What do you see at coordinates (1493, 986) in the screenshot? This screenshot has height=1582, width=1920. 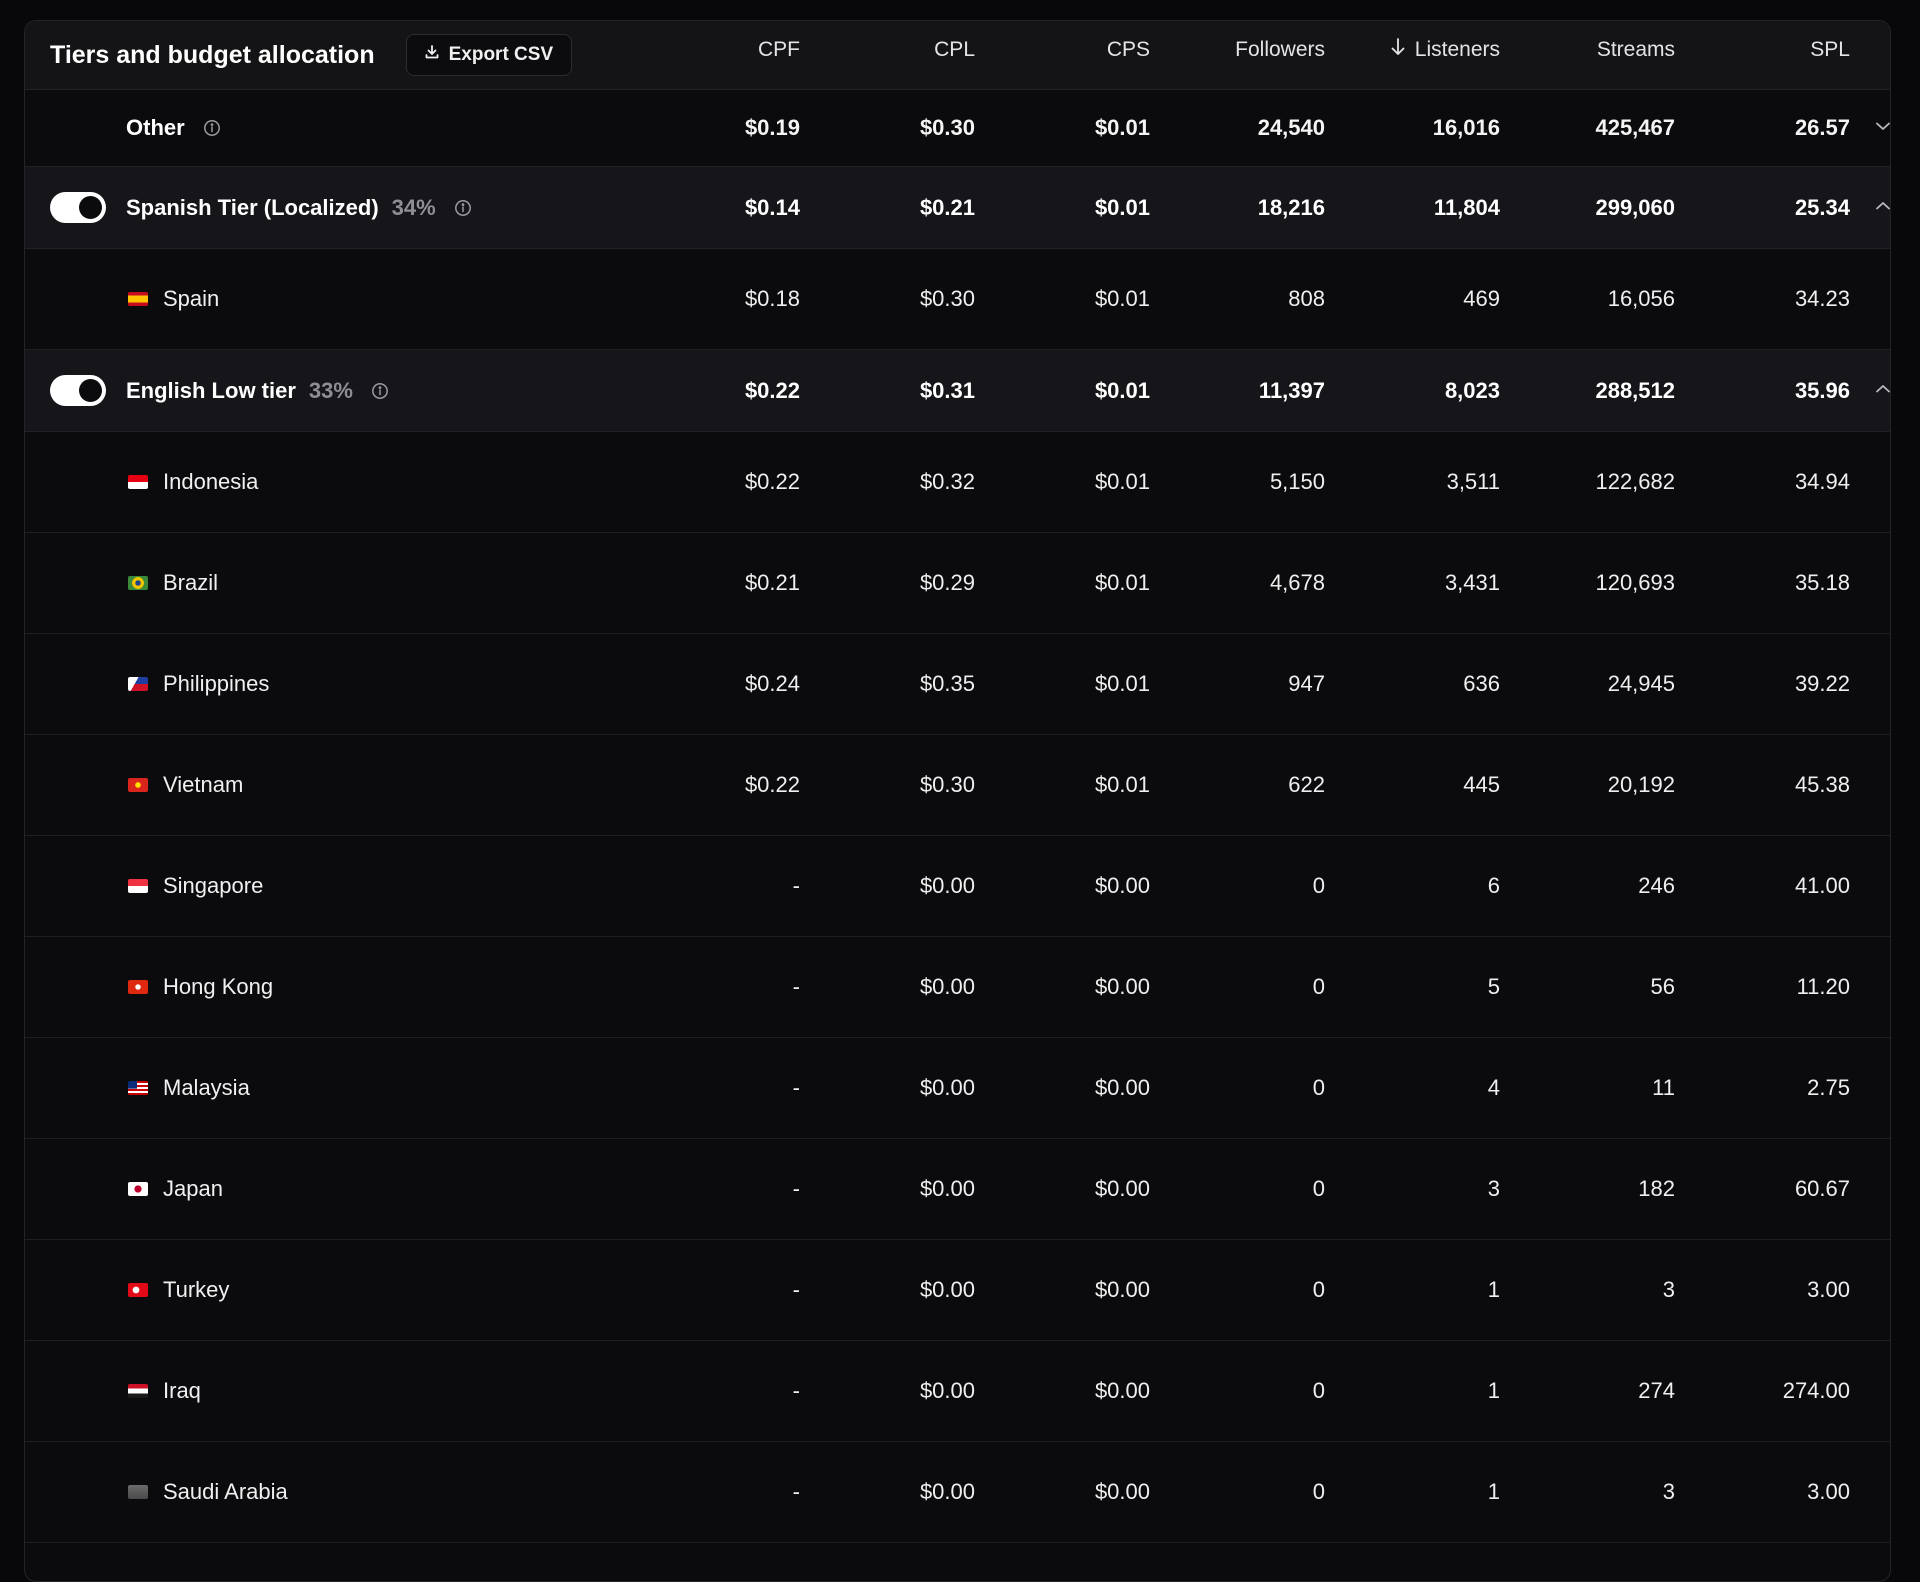 I see `cell-listeners: 5` at bounding box center [1493, 986].